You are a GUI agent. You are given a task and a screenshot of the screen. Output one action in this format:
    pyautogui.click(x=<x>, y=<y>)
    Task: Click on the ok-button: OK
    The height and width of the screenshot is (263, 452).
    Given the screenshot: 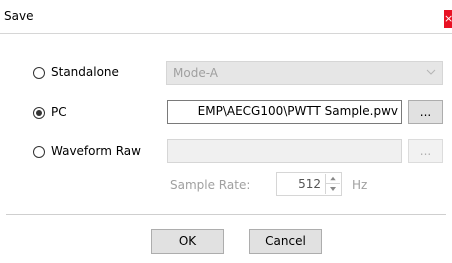 What is the action you would take?
    pyautogui.click(x=187, y=241)
    